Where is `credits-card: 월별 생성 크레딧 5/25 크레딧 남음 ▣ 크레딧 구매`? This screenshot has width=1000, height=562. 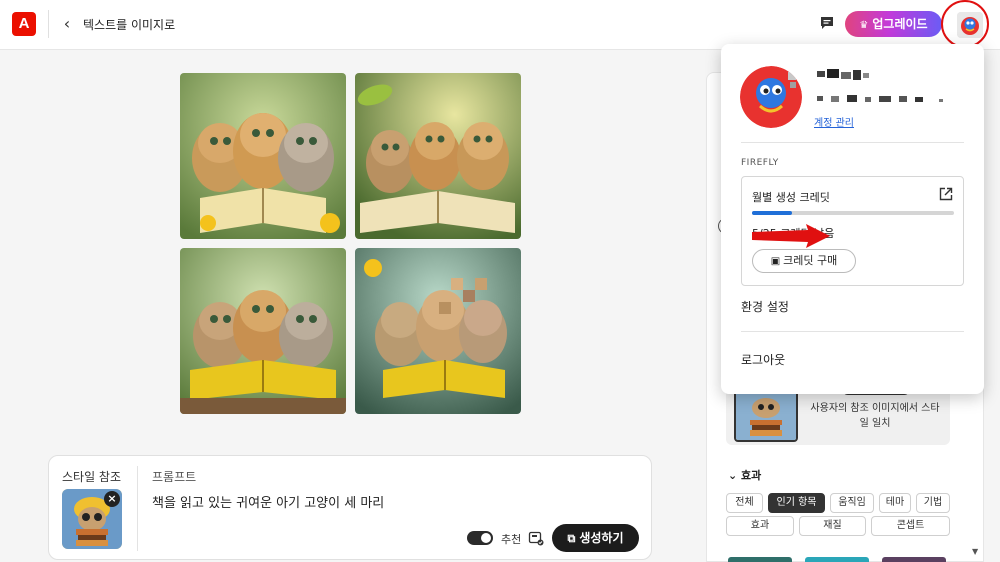 credits-card: 월별 생성 크레딧 5/25 크레딧 남음 ▣ 크레딧 구매 is located at coordinates (852, 231).